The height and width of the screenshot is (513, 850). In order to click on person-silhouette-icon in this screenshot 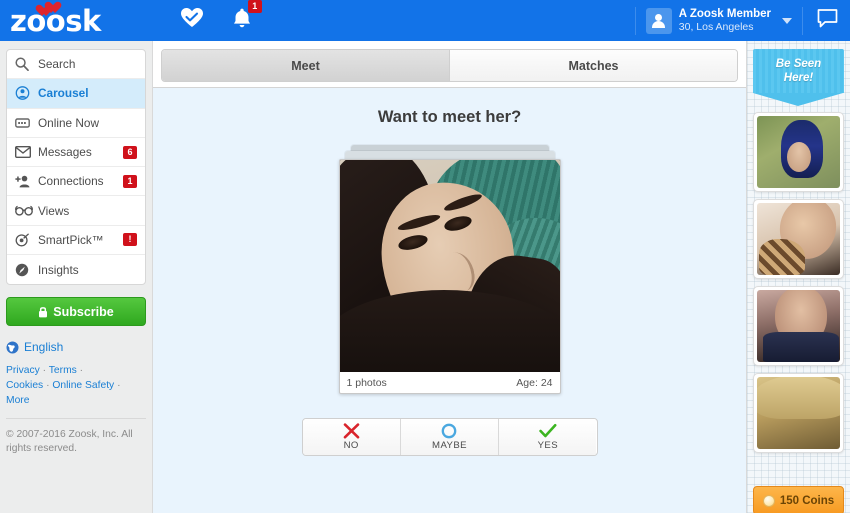, I will do `click(658, 20)`.